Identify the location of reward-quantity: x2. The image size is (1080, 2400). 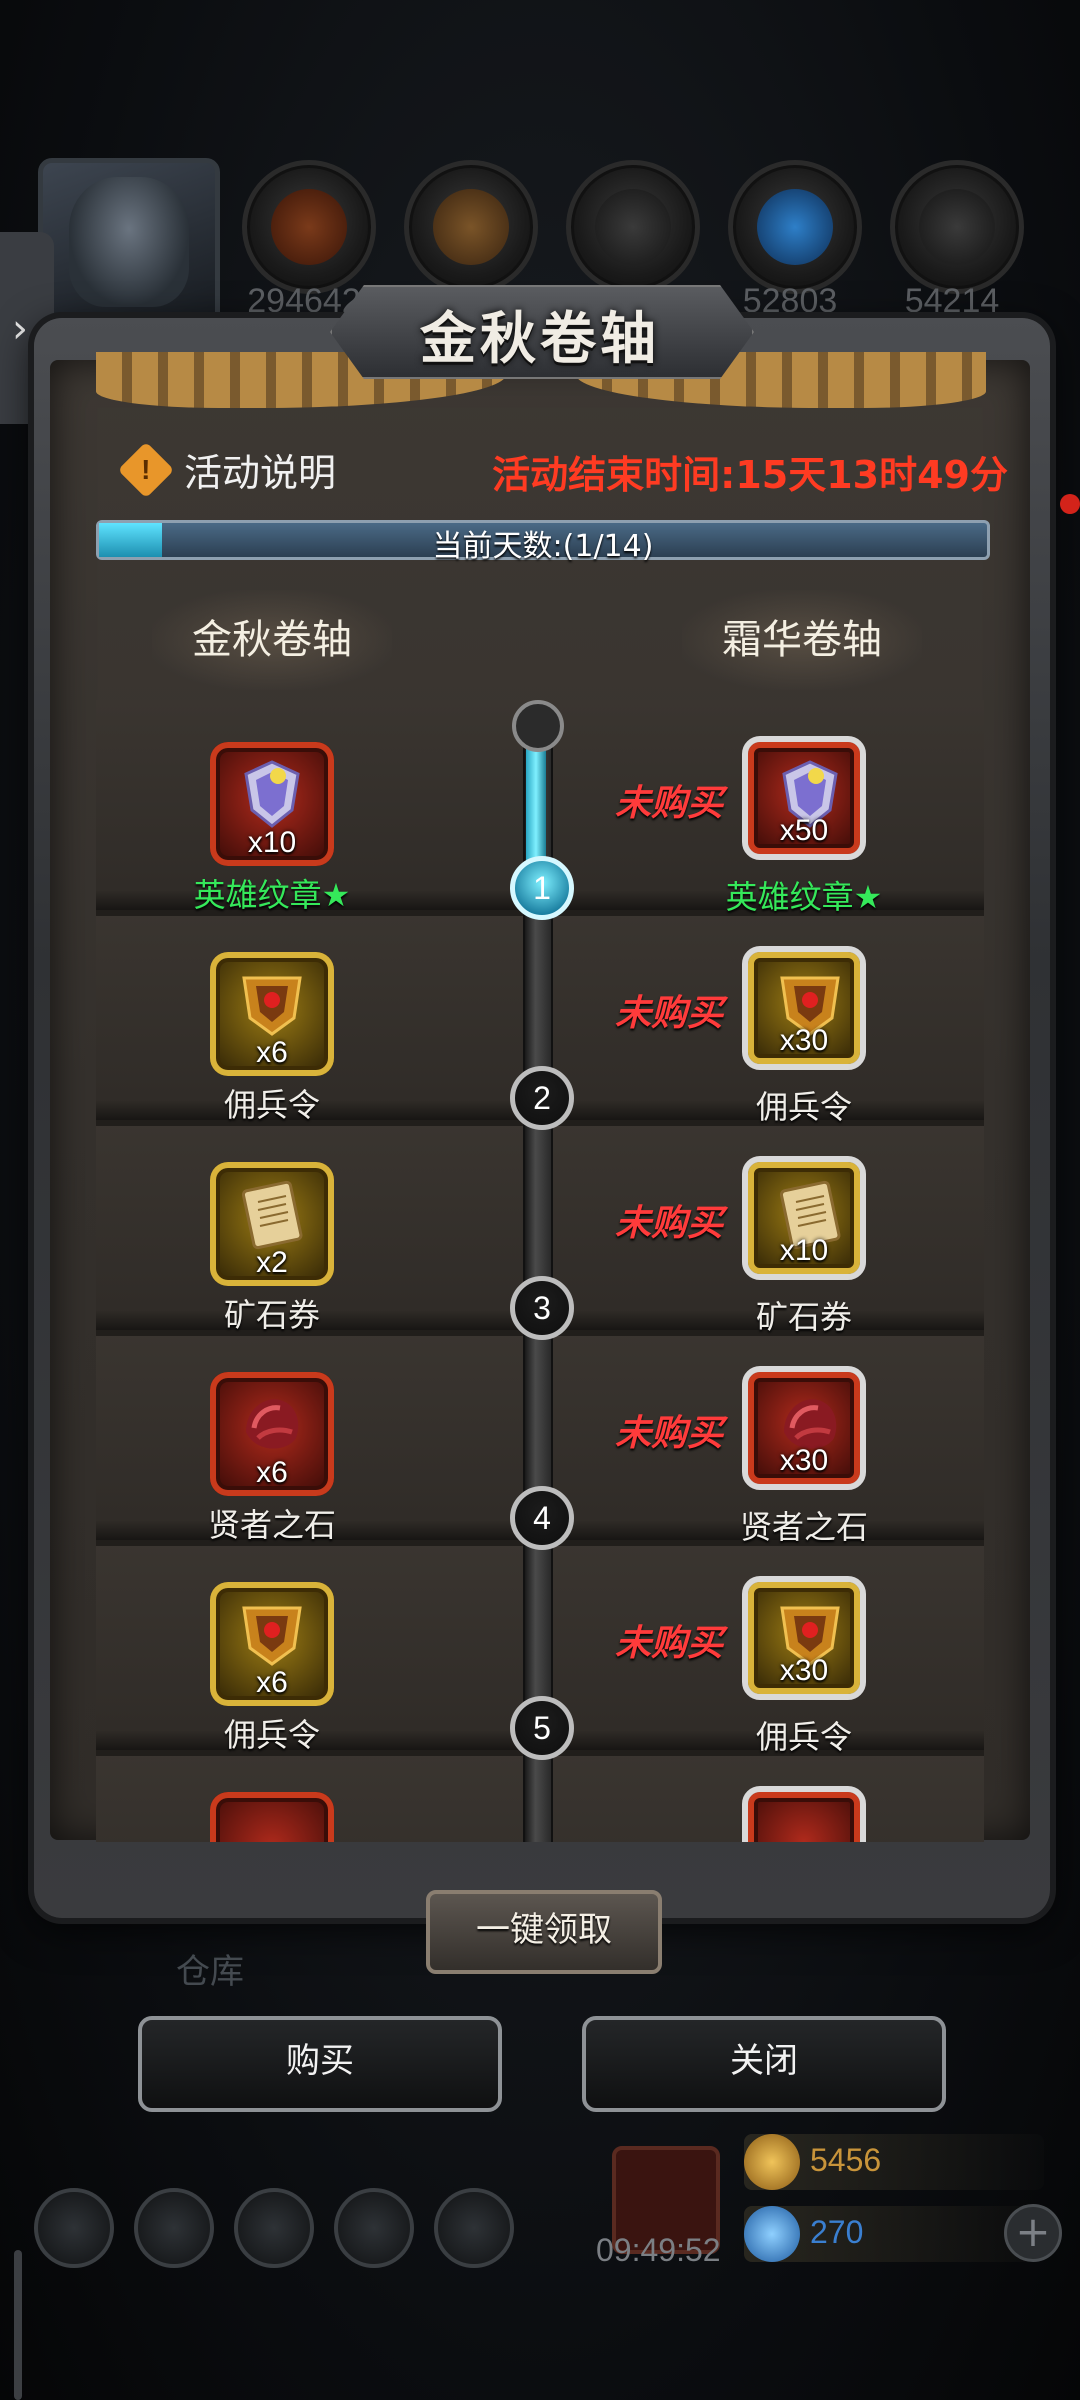
(272, 1262).